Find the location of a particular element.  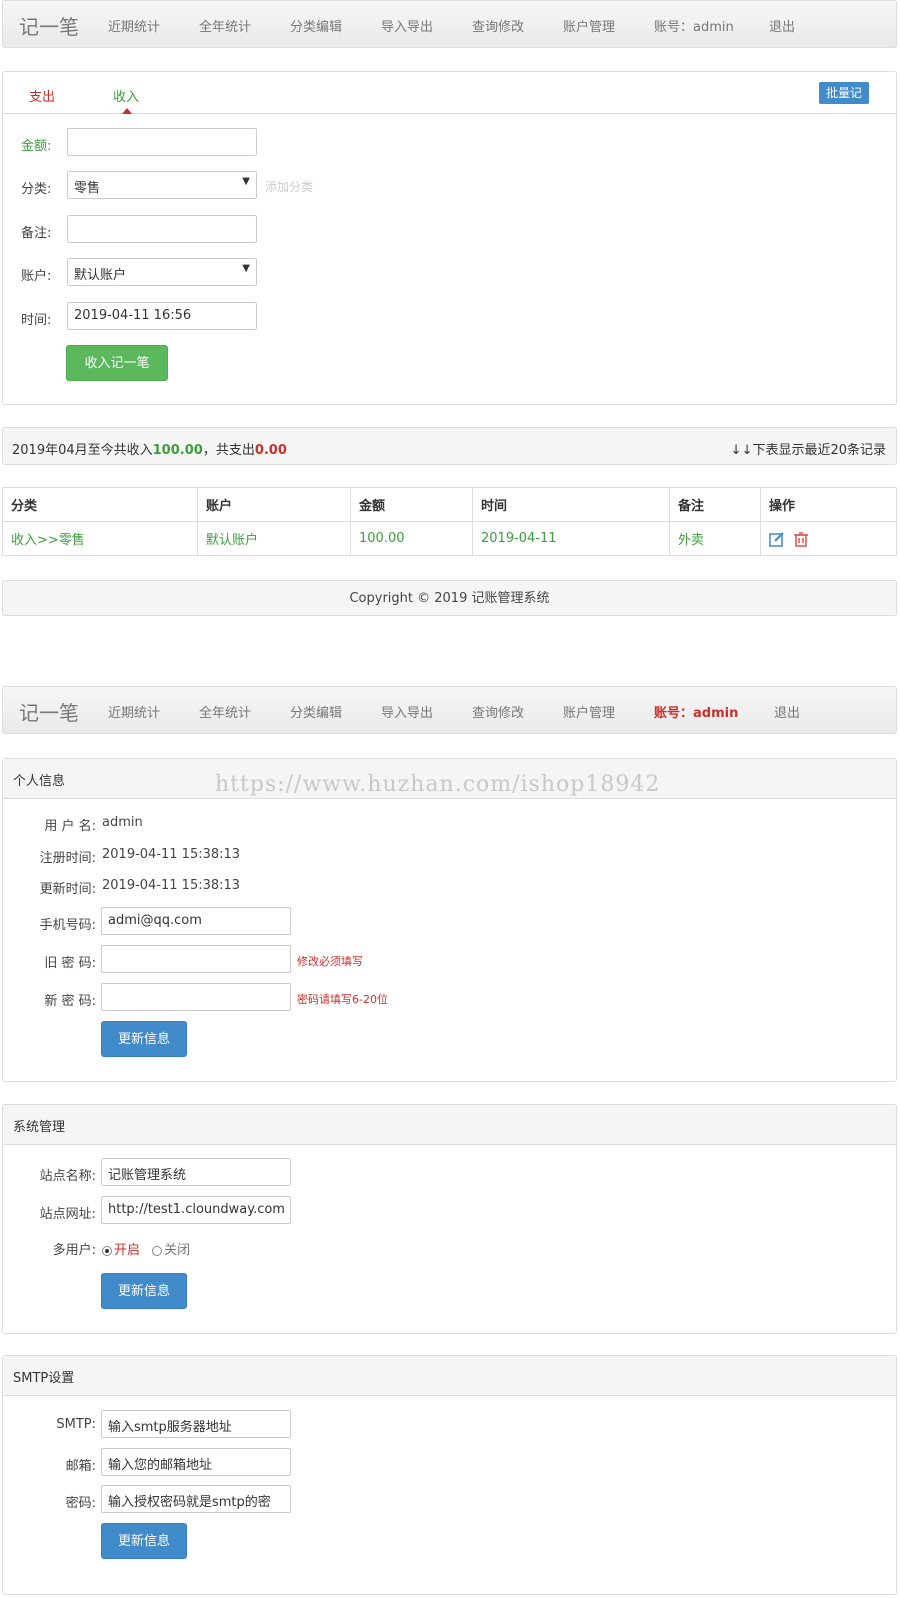

note-input is located at coordinates (162, 229).